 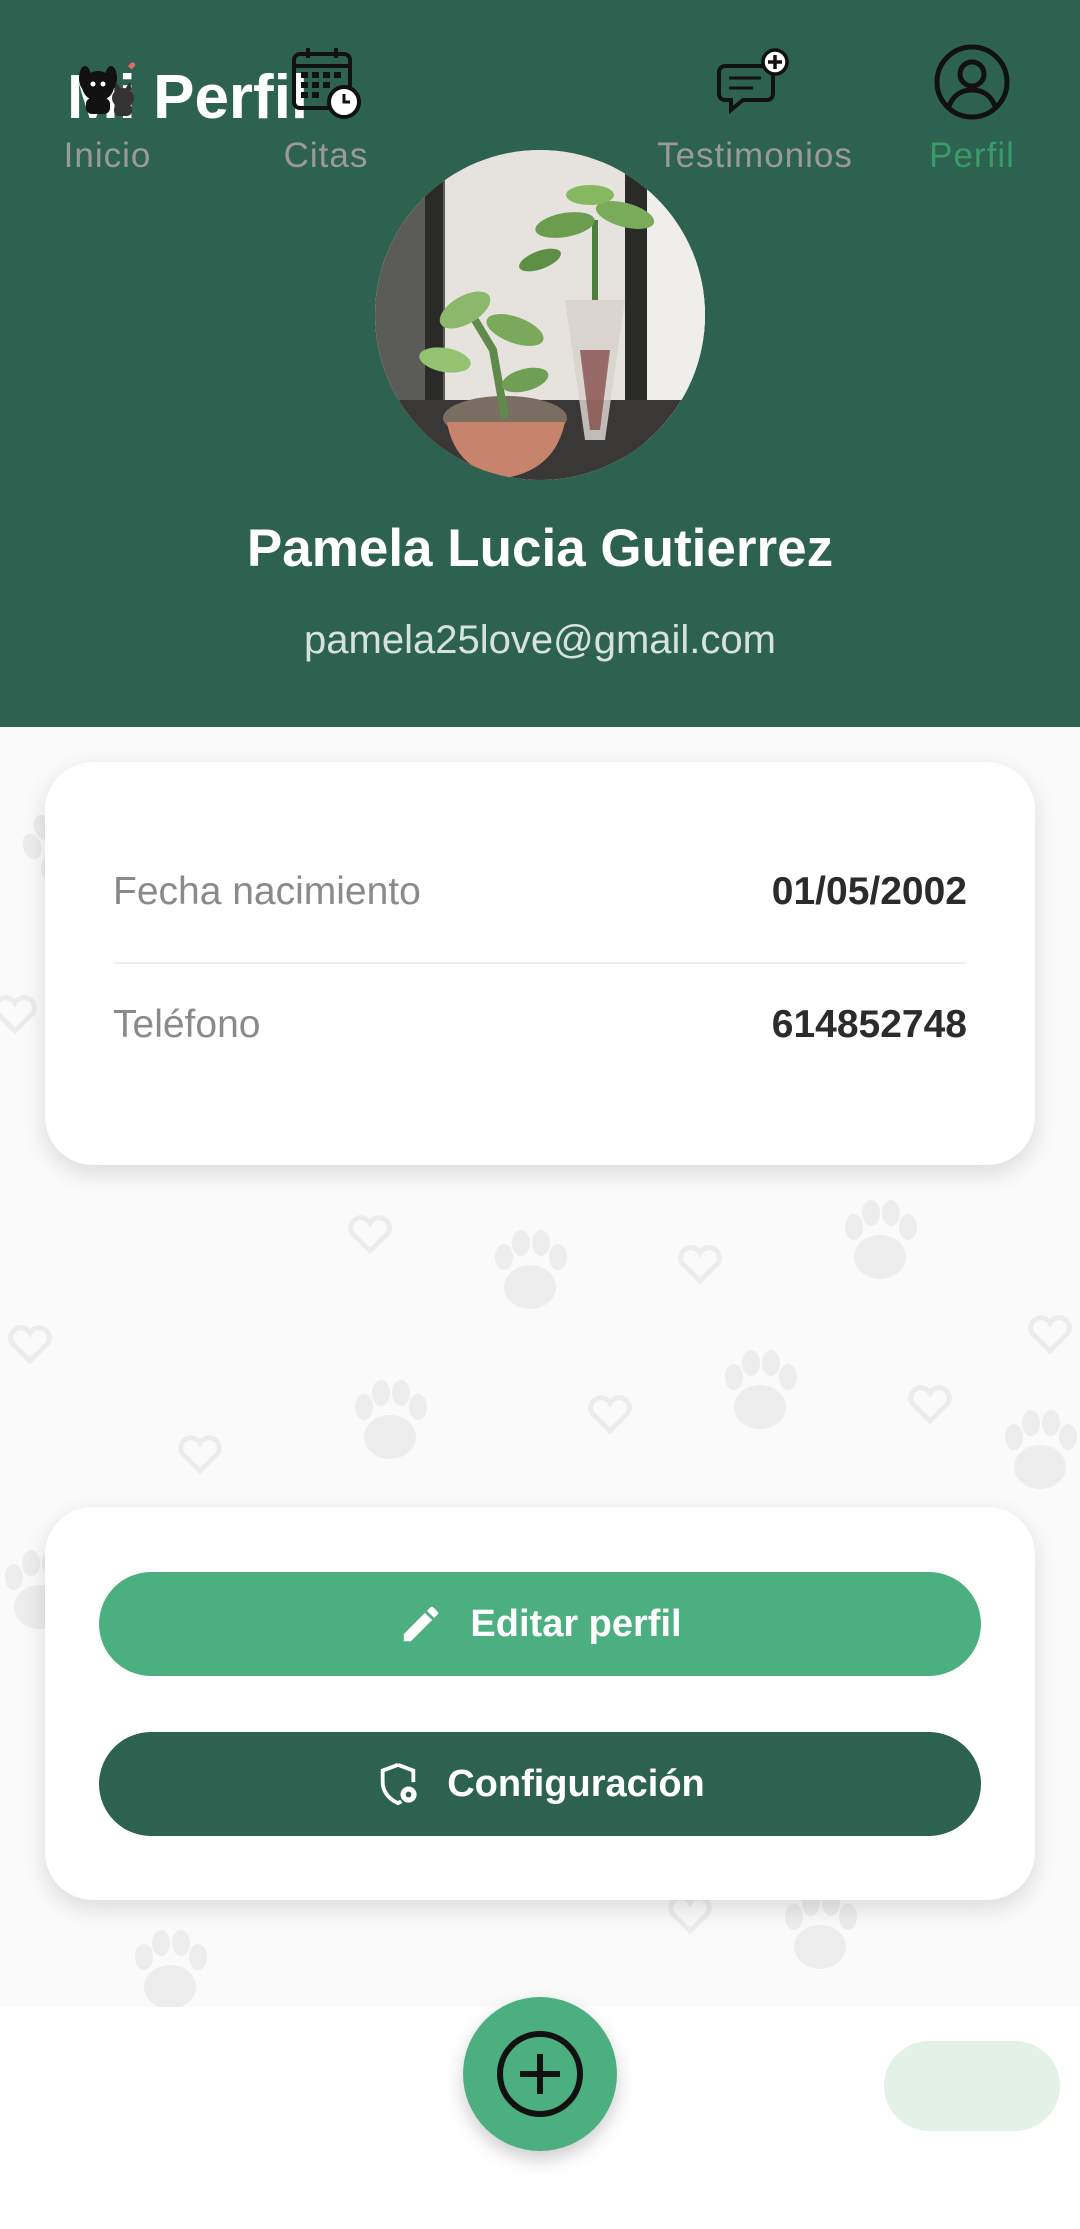 What do you see at coordinates (972, 155) in the screenshot?
I see `nav-label-perfil: Perfil` at bounding box center [972, 155].